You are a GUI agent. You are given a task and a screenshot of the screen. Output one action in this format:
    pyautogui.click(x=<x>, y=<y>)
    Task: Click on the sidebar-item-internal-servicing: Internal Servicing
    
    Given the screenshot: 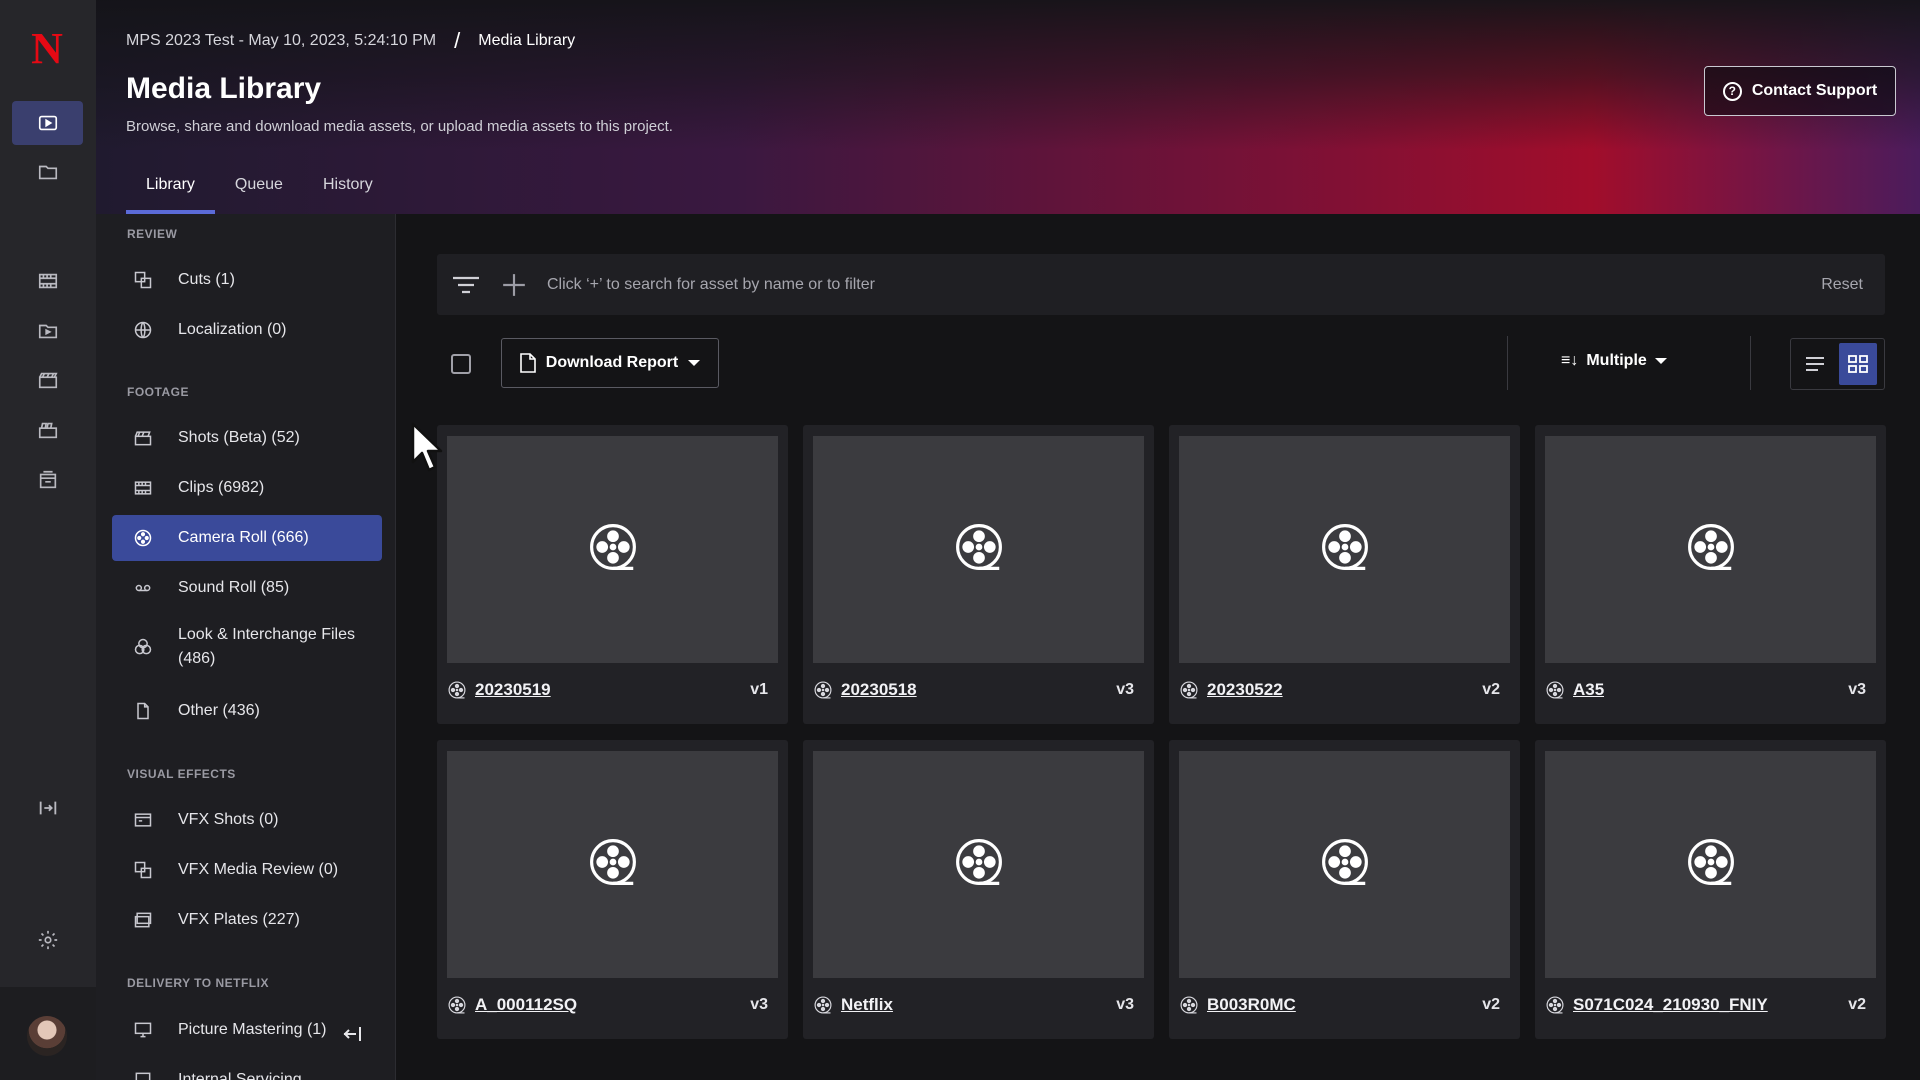 What is the action you would take?
    pyautogui.click(x=247, y=1068)
    